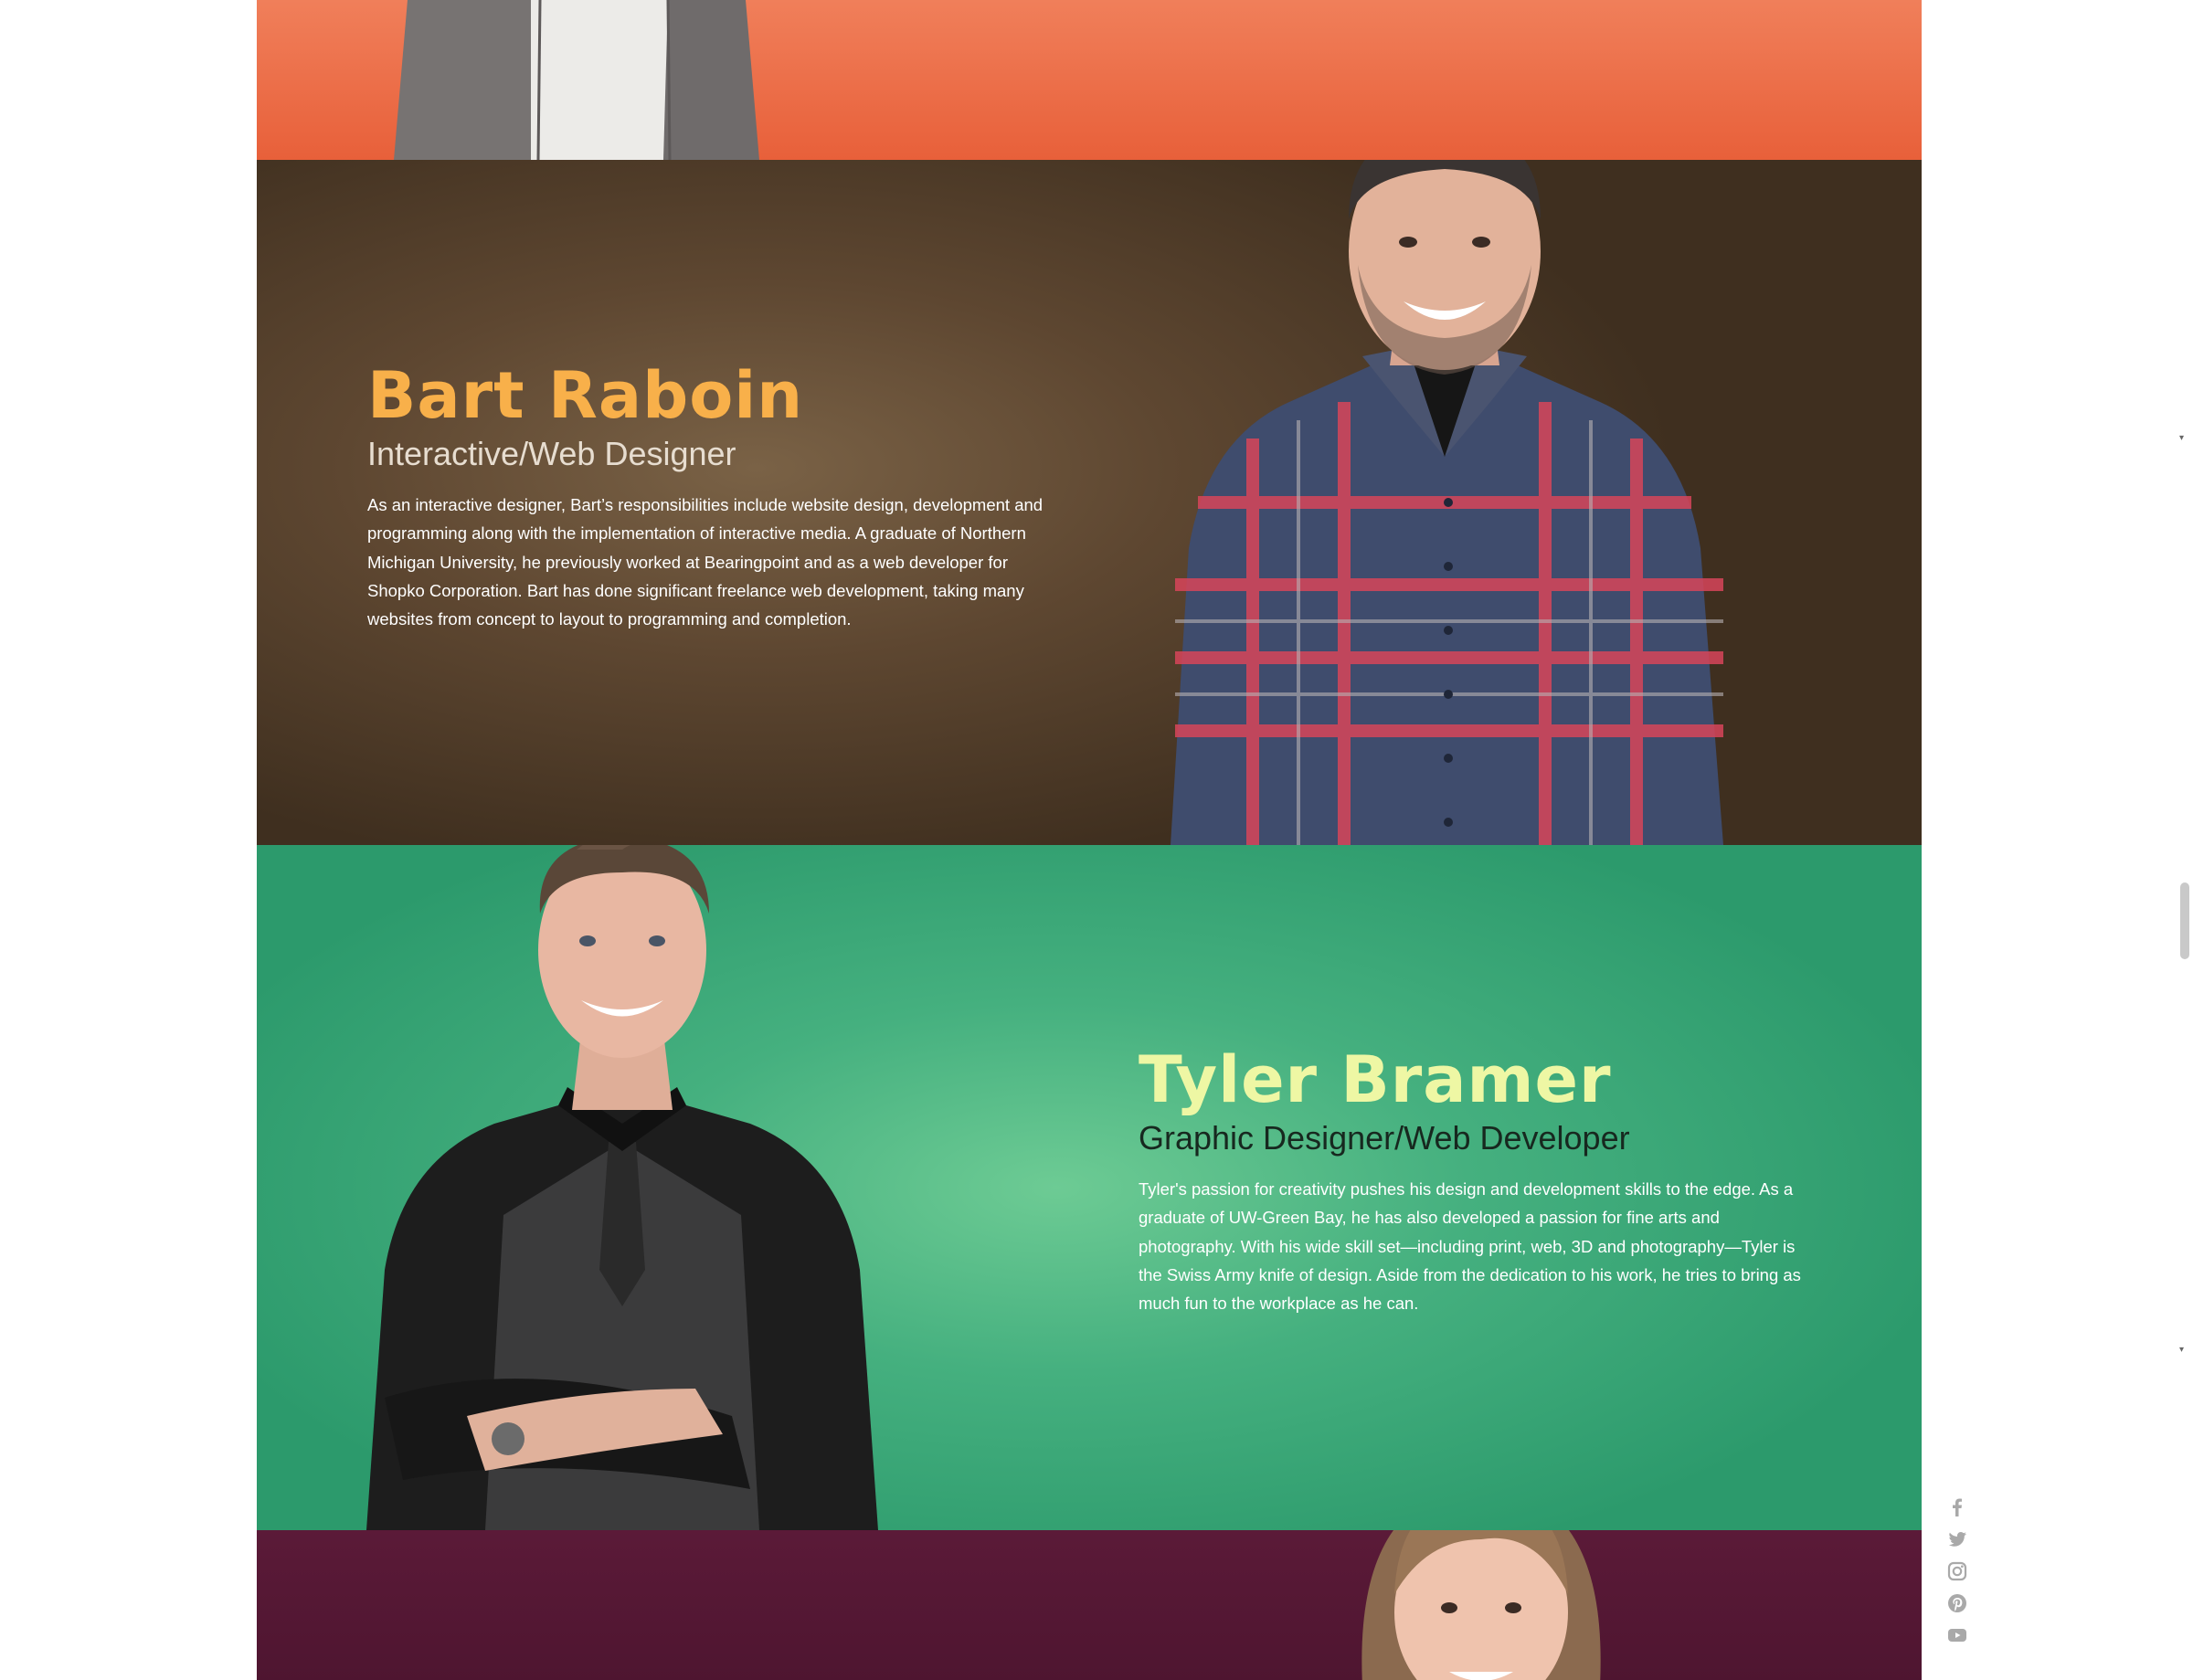  I want to click on person-name: Bart Raboin, so click(585, 395).